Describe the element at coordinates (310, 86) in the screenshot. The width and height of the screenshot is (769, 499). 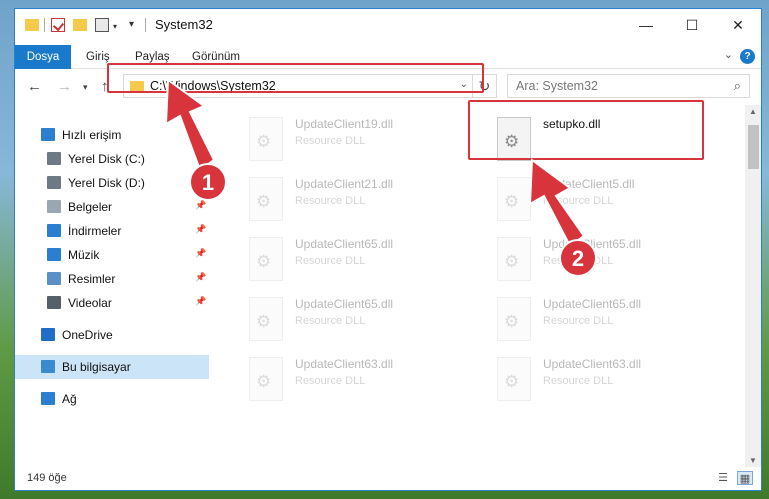
I see `address-bar: C:\Windows\System32 ⌄ ↻` at that location.